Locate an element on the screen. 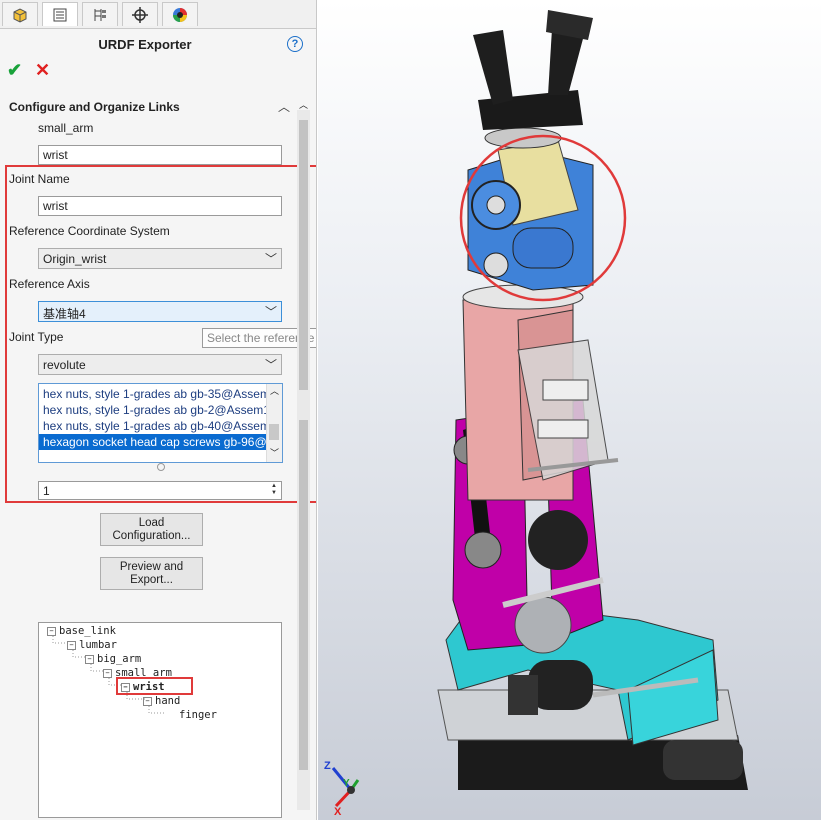 The height and width of the screenshot is (820, 821). property-manager-icon is located at coordinates (60, 14).